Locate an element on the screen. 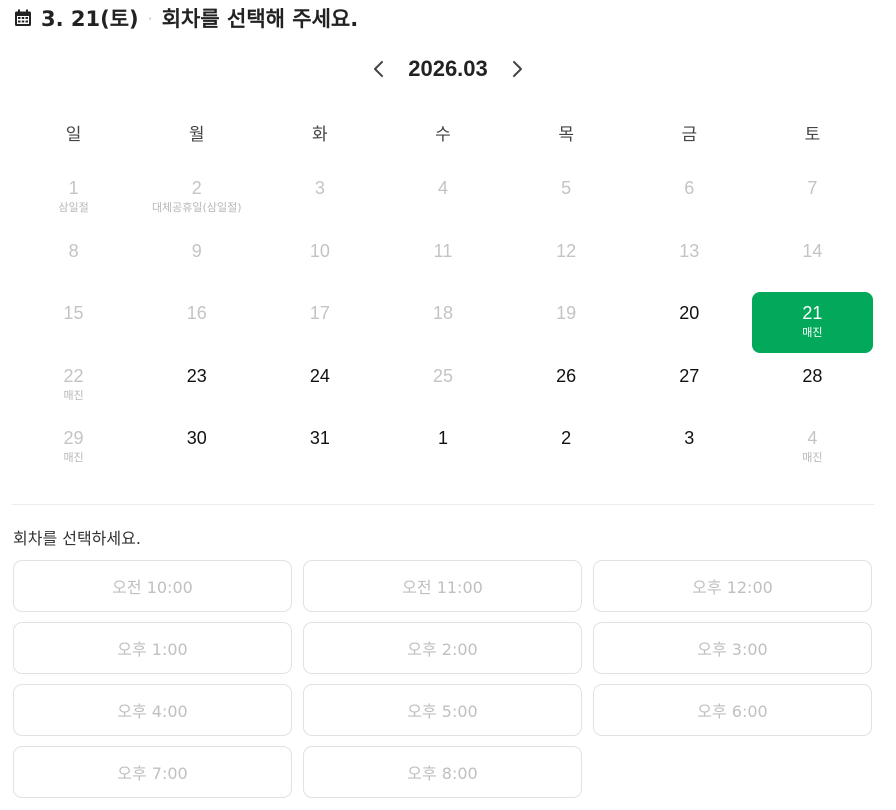 The width and height of the screenshot is (896, 810). day-number: 8 is located at coordinates (73, 250).